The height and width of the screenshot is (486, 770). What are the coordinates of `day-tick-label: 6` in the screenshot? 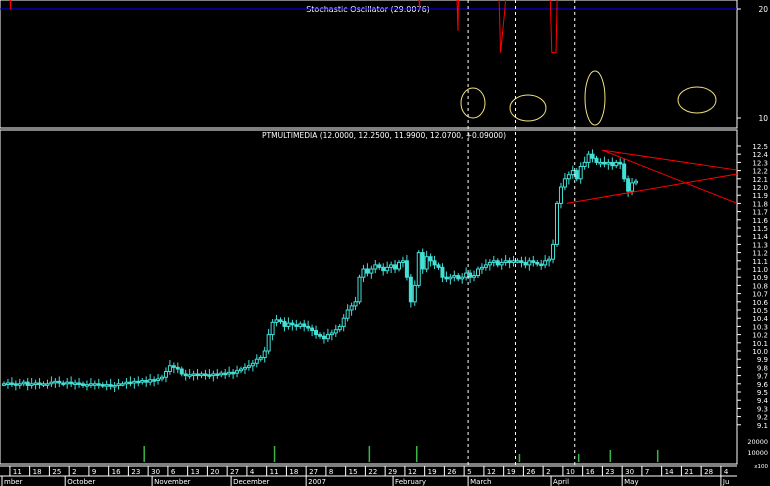 It's located at (173, 472).